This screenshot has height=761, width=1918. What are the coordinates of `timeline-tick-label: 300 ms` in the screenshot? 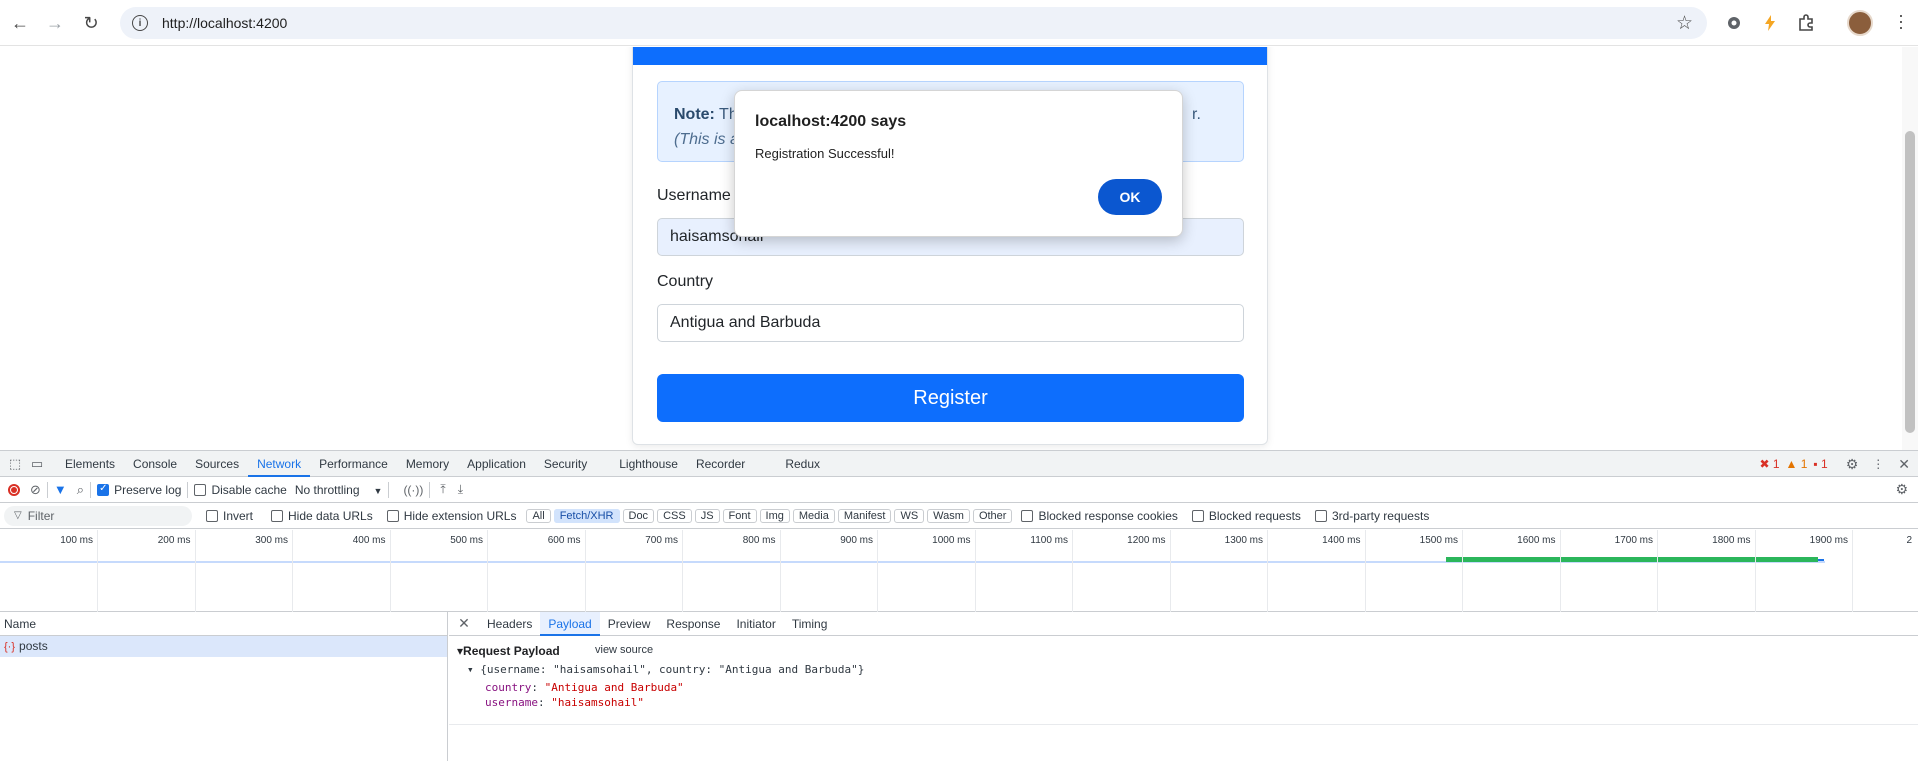 It's located at (271, 540).